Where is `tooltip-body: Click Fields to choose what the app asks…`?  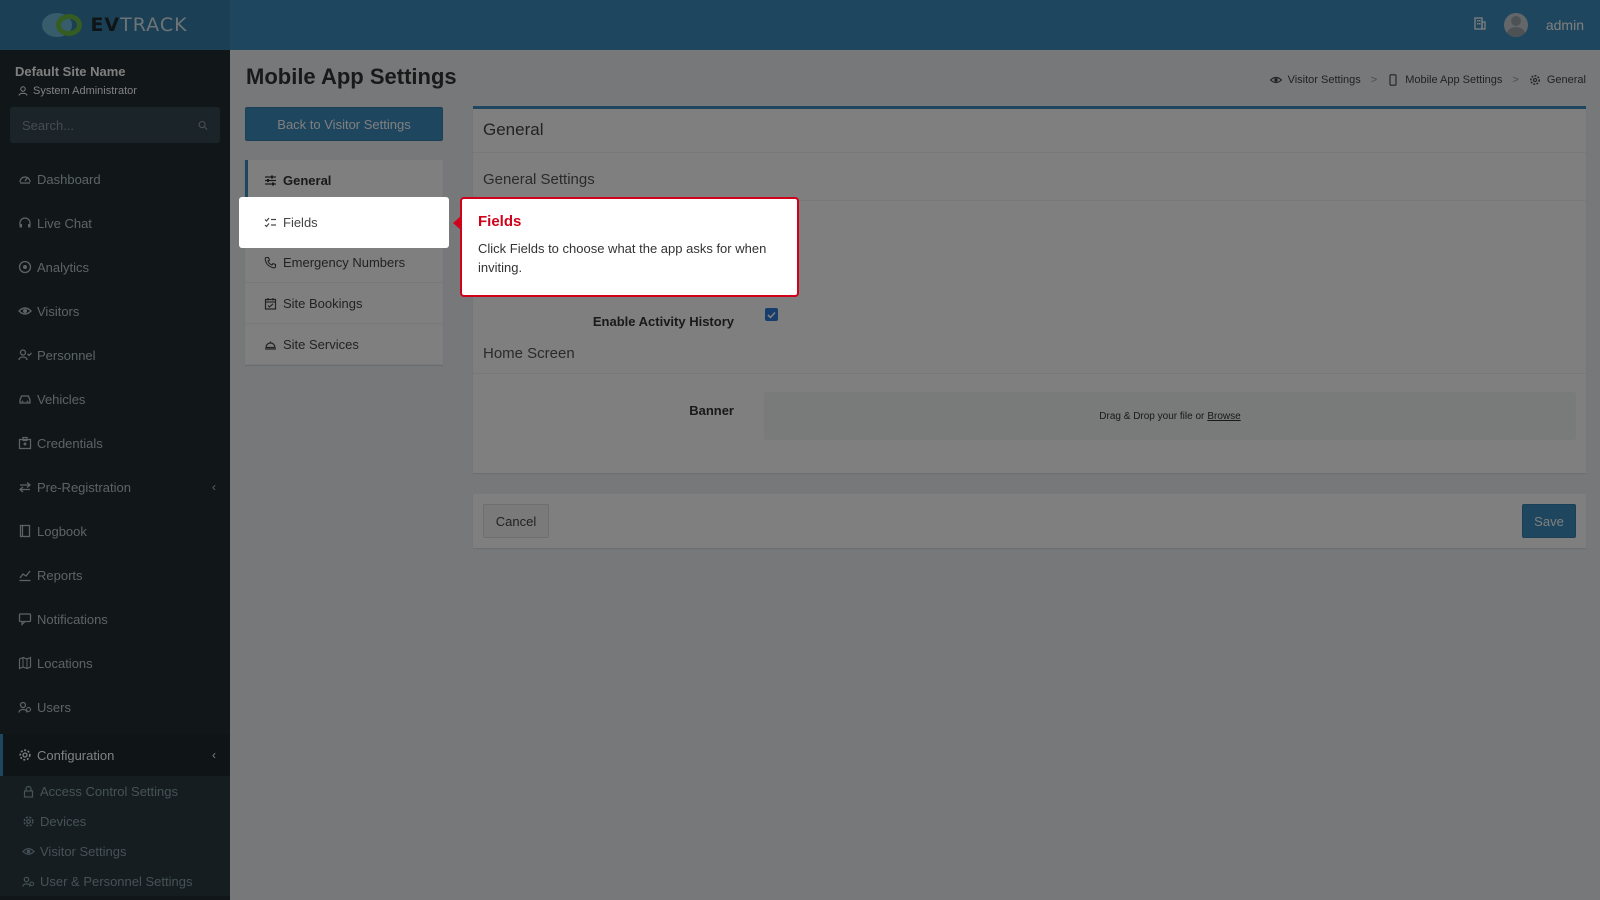 tooltip-body: Click Fields to choose what the app asks… is located at coordinates (622, 258).